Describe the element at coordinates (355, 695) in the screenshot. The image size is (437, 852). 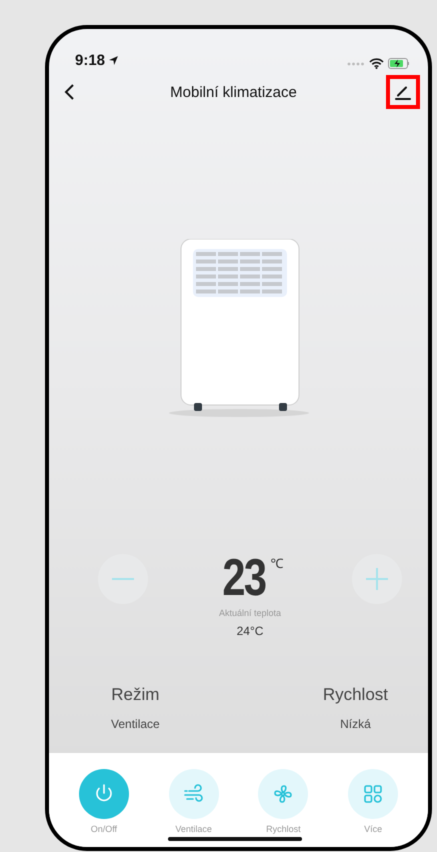
I see `setting-label: Rychlost` at that location.